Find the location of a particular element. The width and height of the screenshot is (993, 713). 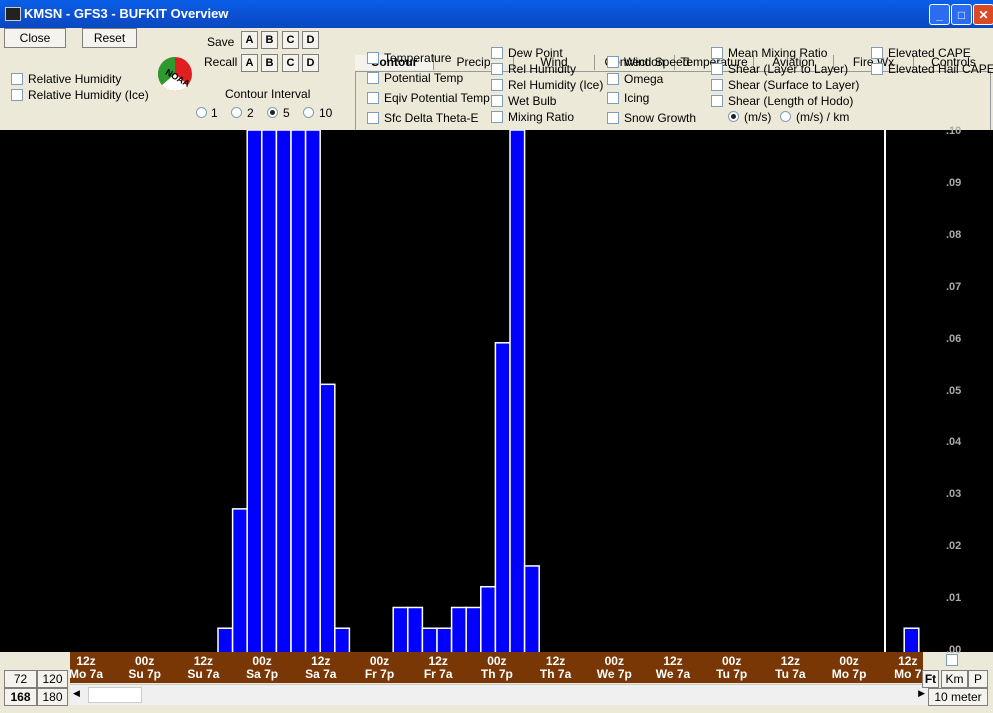

mean-mixing-ratio-label: Mean Mixing Ratio is located at coordinates (778, 53).